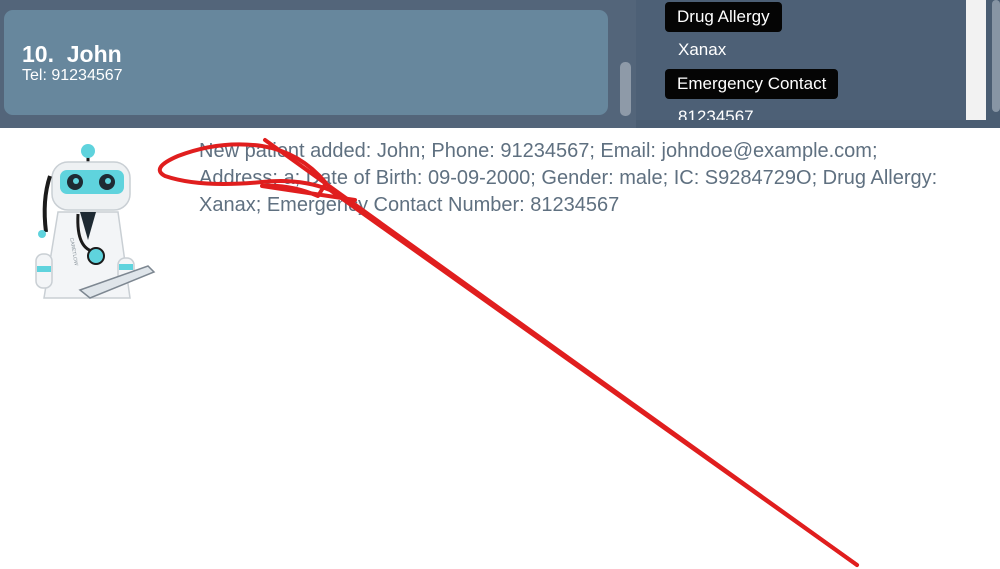 Image resolution: width=1000 pixels, height=569 pixels. Describe the element at coordinates (752, 84) in the screenshot. I see `emergency-contact-tag: Emergency Contact` at that location.